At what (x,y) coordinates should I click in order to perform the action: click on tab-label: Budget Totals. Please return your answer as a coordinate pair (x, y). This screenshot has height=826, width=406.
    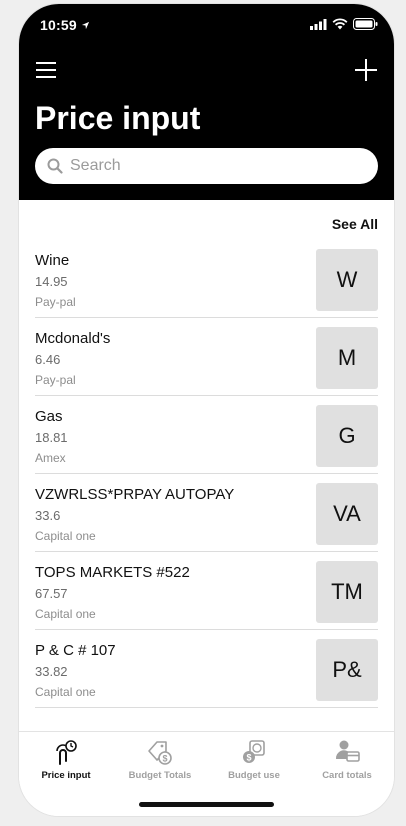
    Looking at the image, I should click on (160, 775).